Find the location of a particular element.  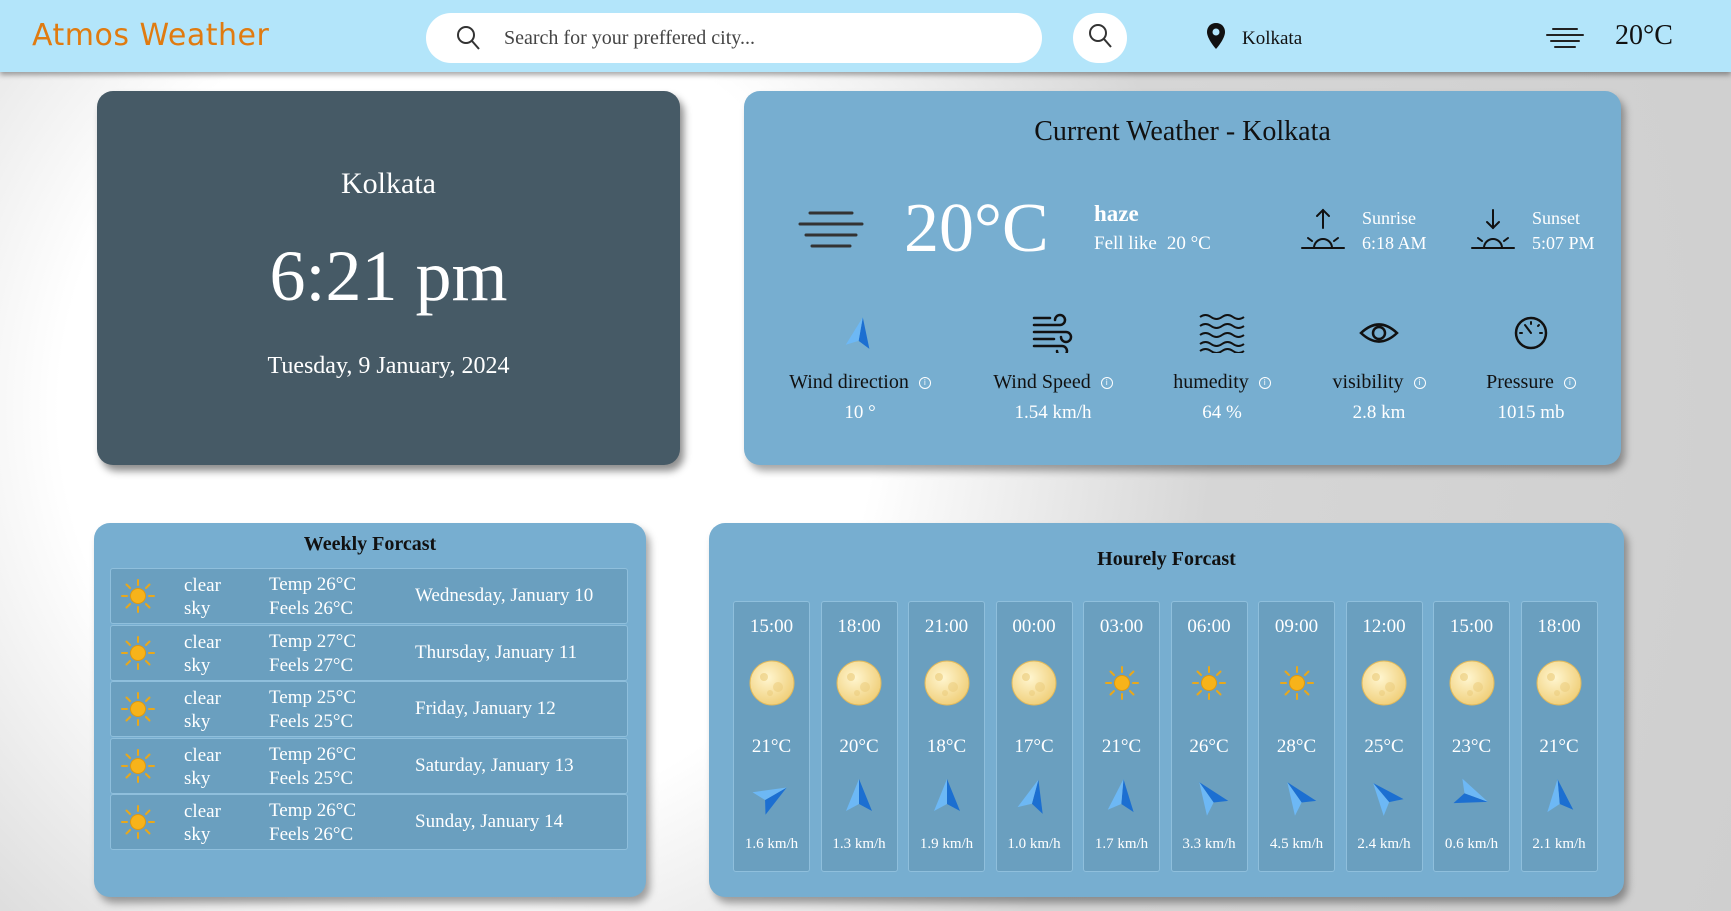

metric-pressure: Pressure i 1015 mb is located at coordinates (1531, 366).